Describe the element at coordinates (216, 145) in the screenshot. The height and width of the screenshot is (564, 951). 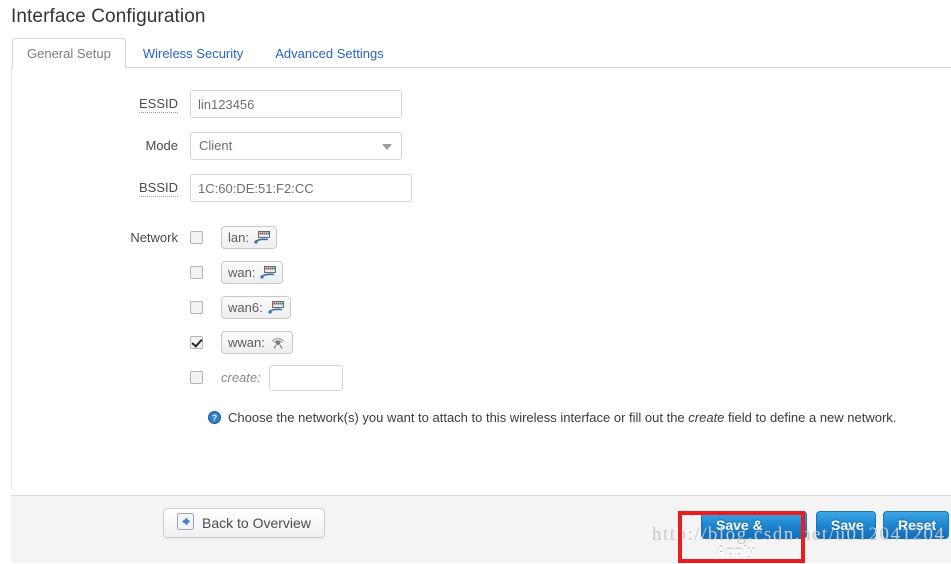
I see `mode-select-value: Client` at that location.